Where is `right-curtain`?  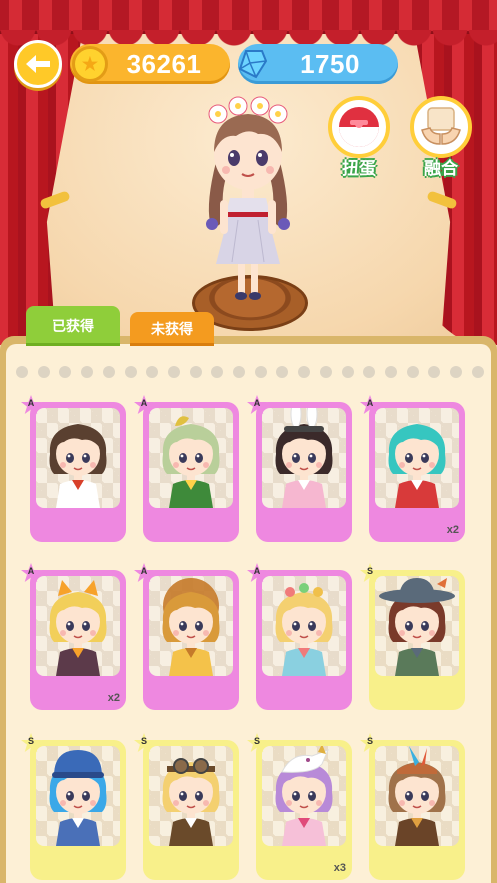 right-curtain is located at coordinates (455, 187).